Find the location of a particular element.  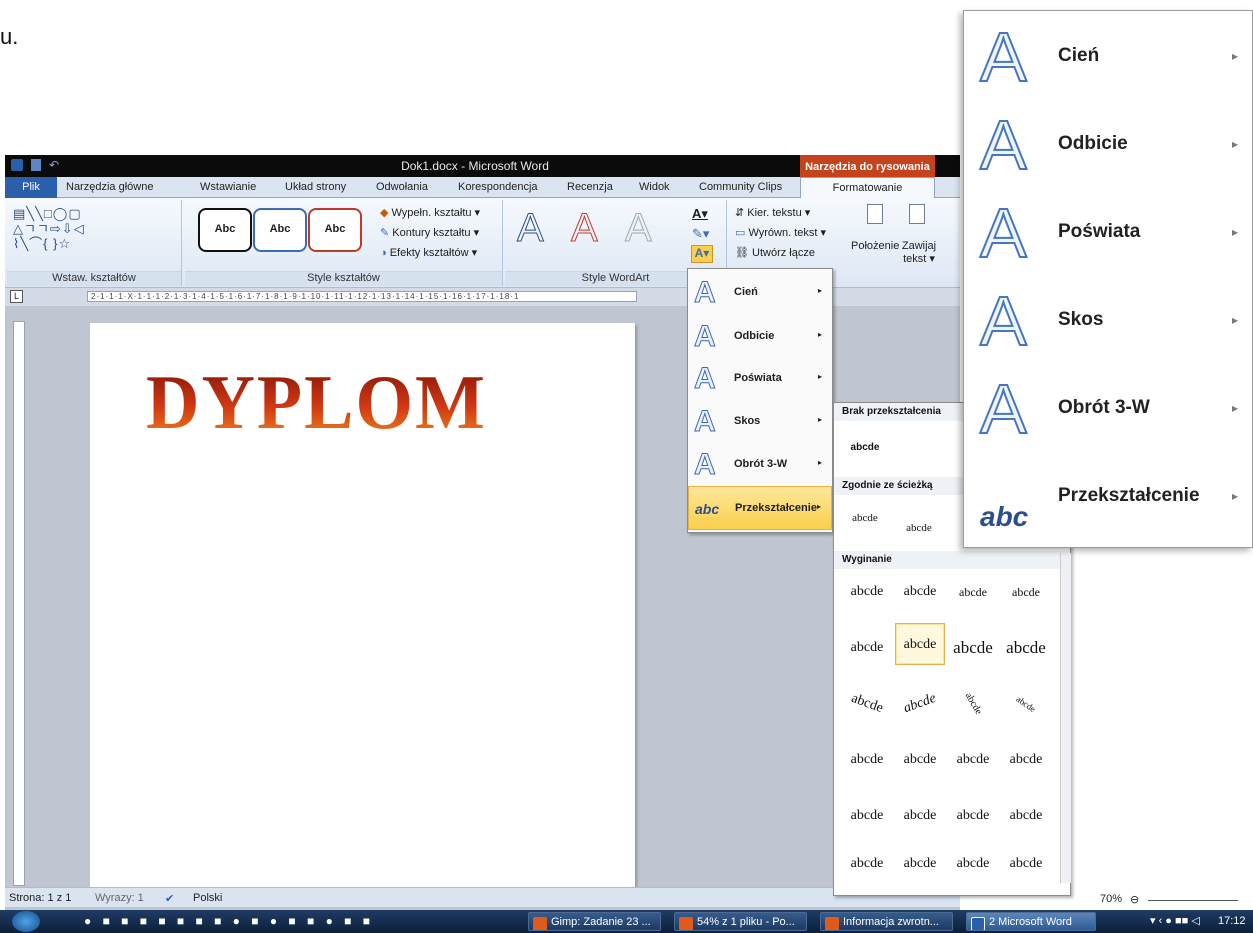

zoom-item-3d-rotation: A Obrót 3-W ▸ is located at coordinates (1108, 409).